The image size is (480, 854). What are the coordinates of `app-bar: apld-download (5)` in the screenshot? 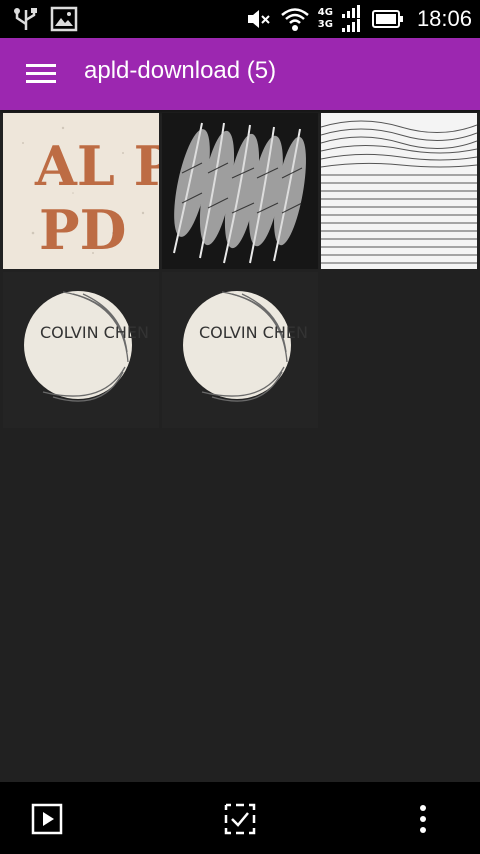 It's located at (240, 74).